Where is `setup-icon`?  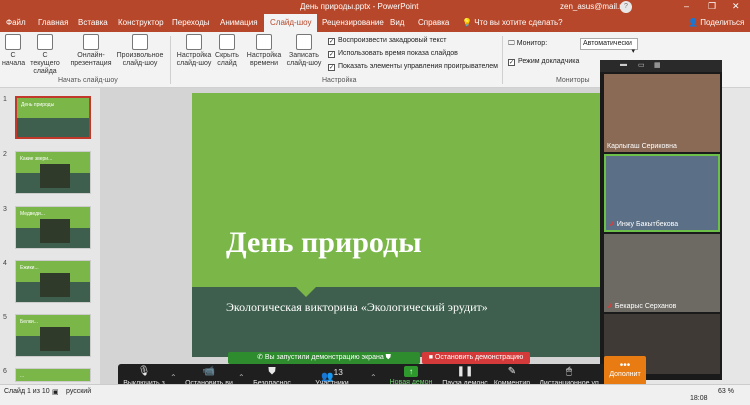 setup-icon is located at coordinates (194, 42).